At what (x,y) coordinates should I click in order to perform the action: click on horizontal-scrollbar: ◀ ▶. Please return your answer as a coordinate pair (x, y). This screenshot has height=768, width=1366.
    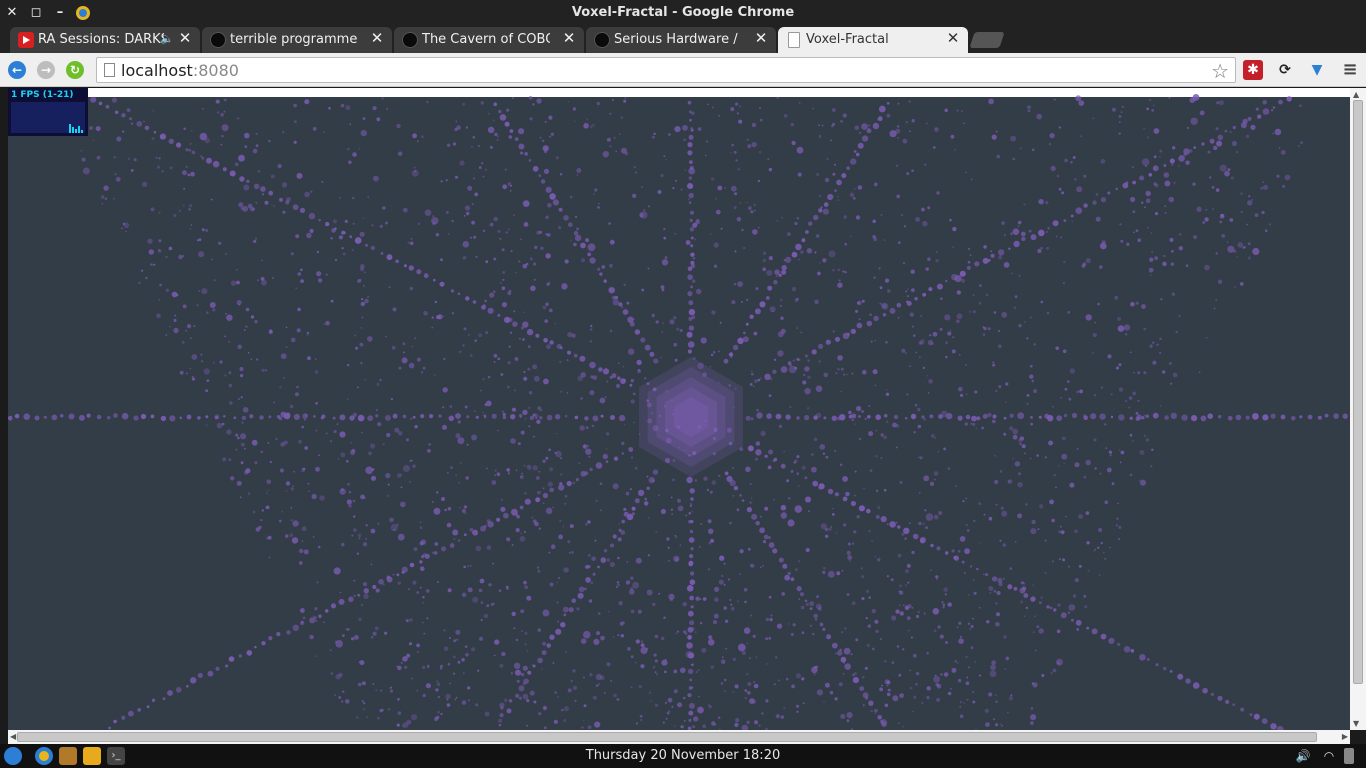
    Looking at the image, I should click on (679, 737).